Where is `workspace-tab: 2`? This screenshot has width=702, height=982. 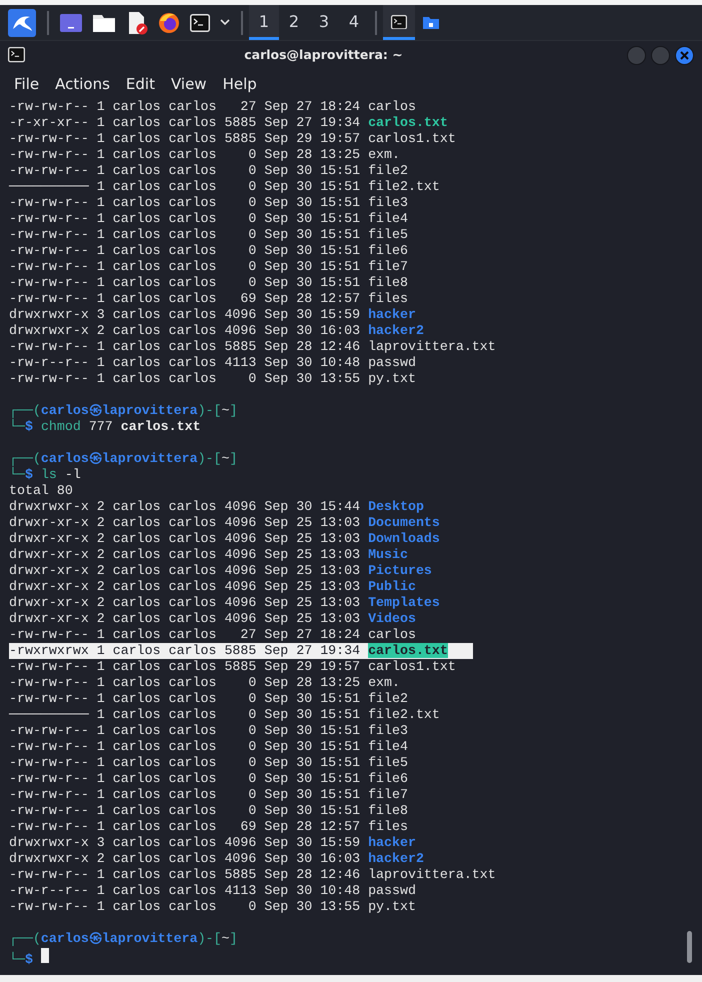
workspace-tab: 2 is located at coordinates (294, 22).